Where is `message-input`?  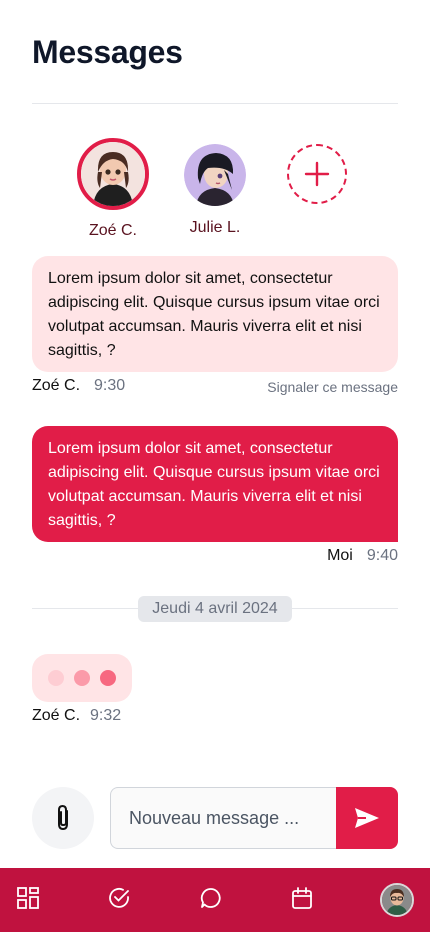 message-input is located at coordinates (224, 818).